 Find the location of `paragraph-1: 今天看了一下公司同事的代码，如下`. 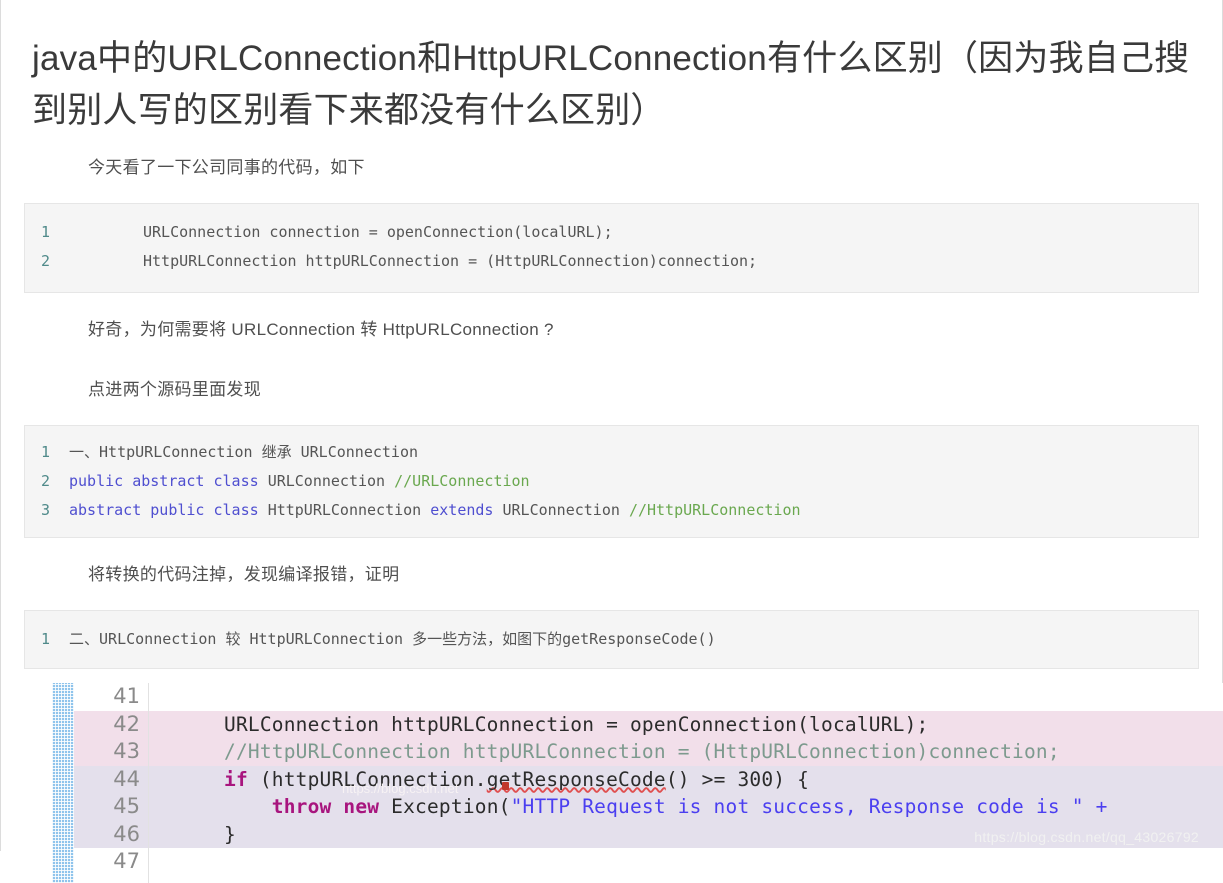

paragraph-1: 今天看了一下公司同事的代码，如下 is located at coordinates (226, 167).